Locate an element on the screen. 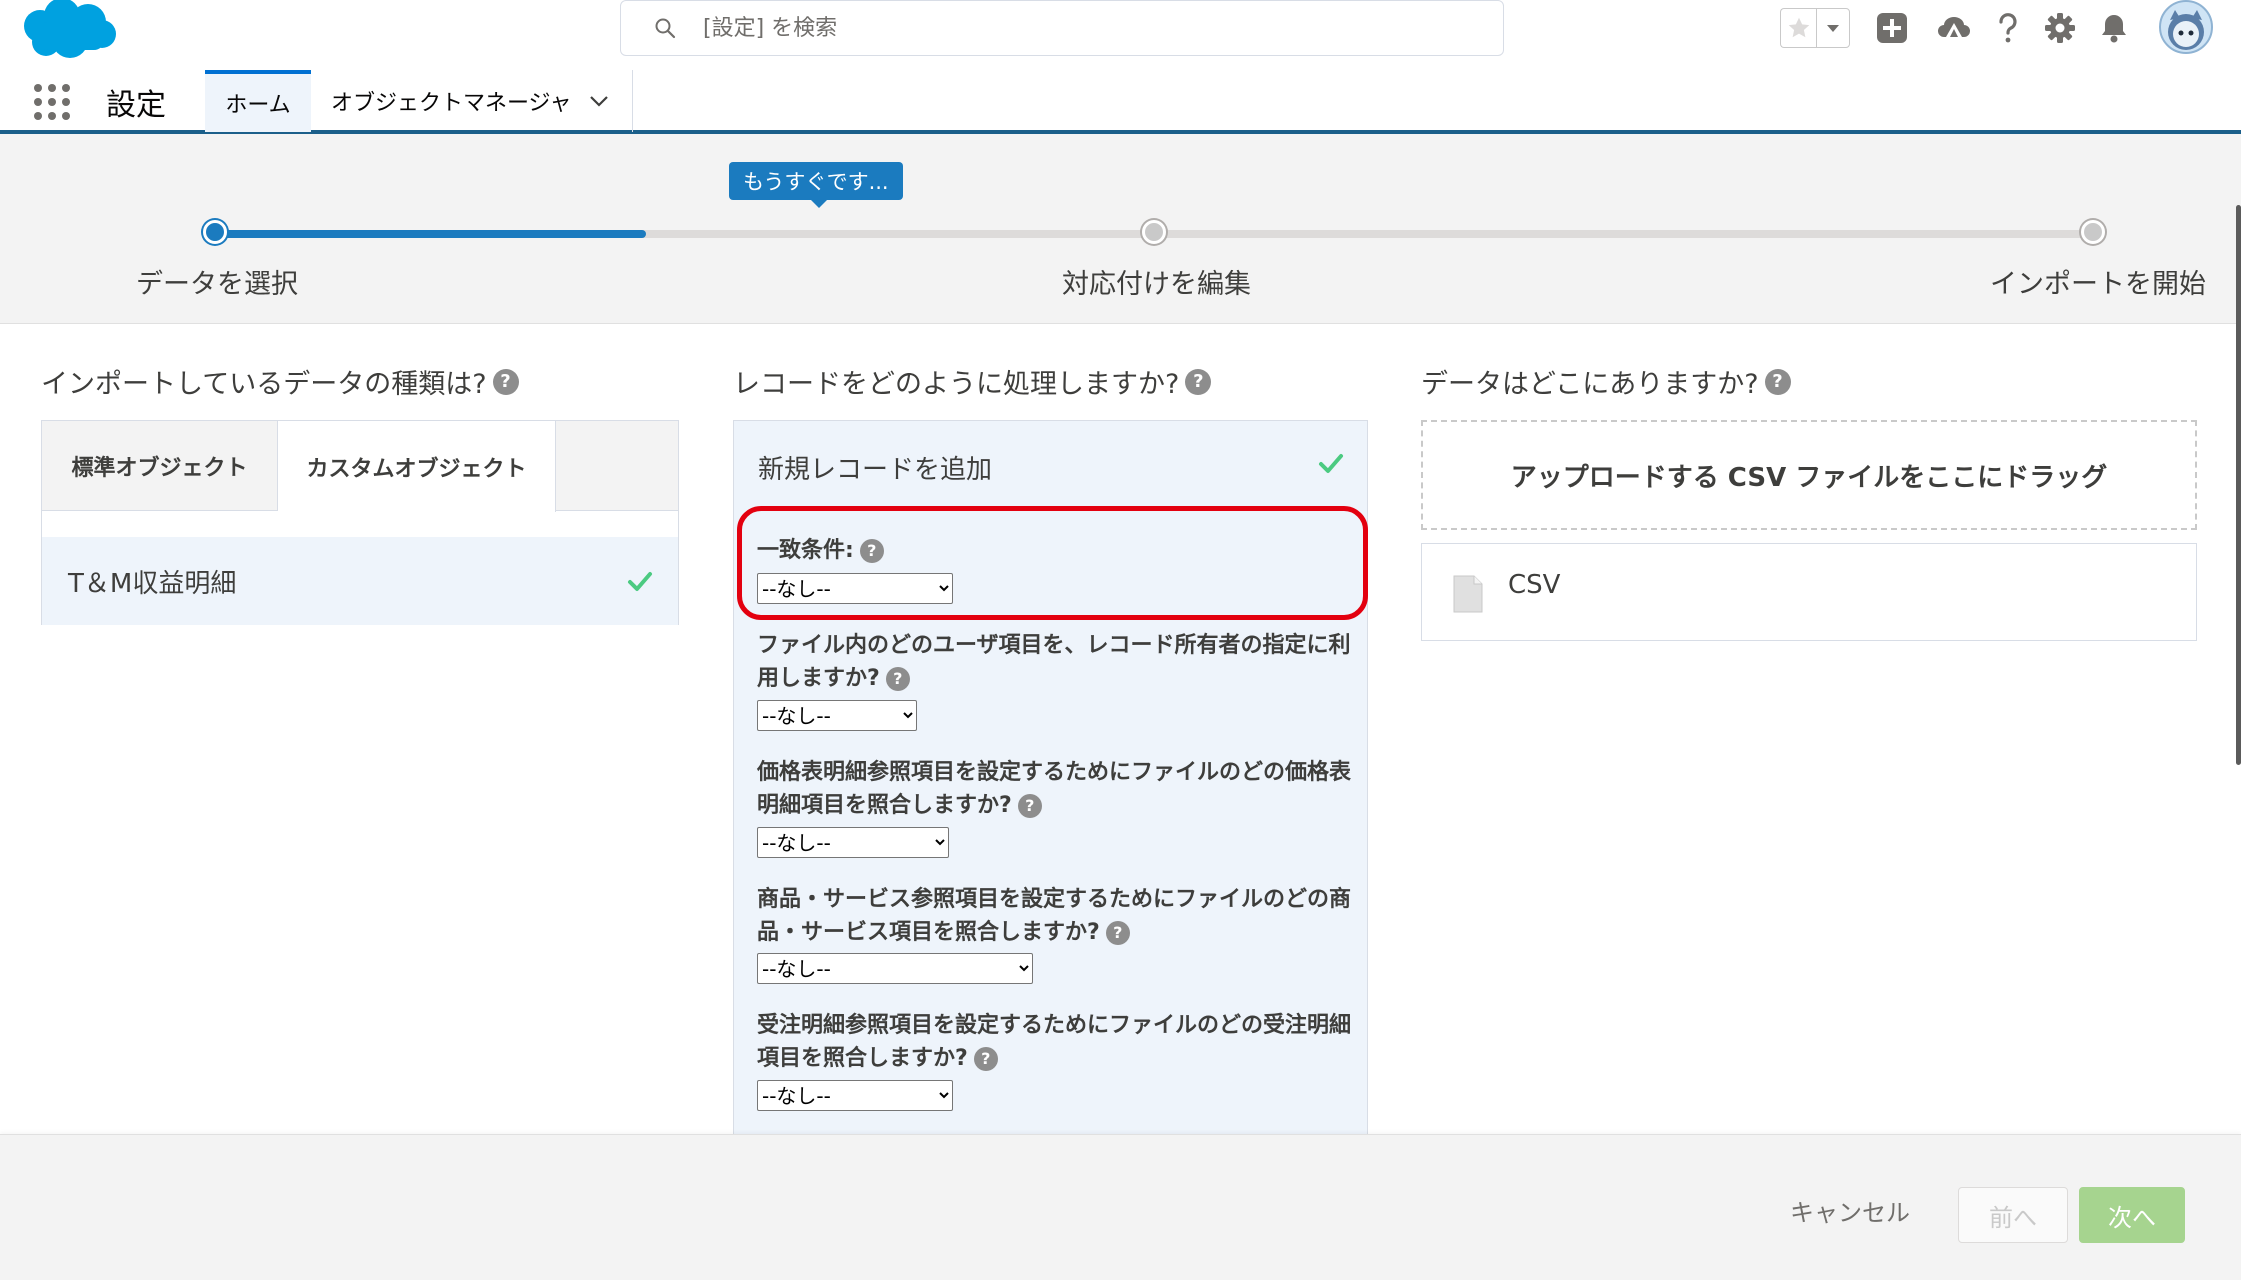  highlight-box is located at coordinates (1052, 563).